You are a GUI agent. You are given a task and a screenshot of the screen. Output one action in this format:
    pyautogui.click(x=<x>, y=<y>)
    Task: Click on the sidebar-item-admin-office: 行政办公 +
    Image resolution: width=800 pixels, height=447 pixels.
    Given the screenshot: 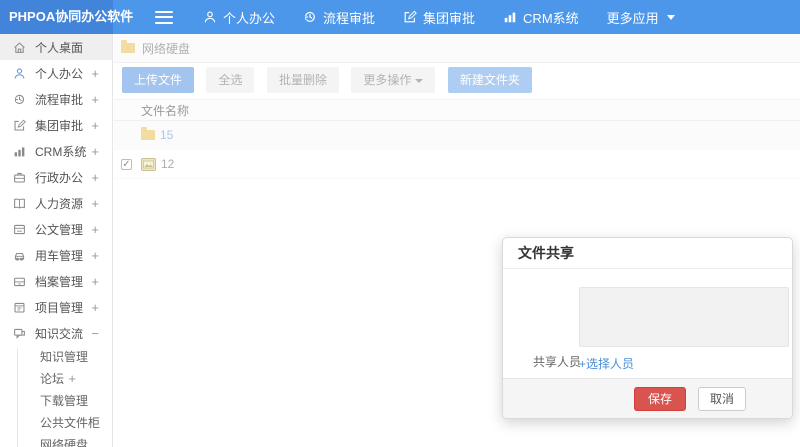 What is the action you would take?
    pyautogui.click(x=56, y=177)
    